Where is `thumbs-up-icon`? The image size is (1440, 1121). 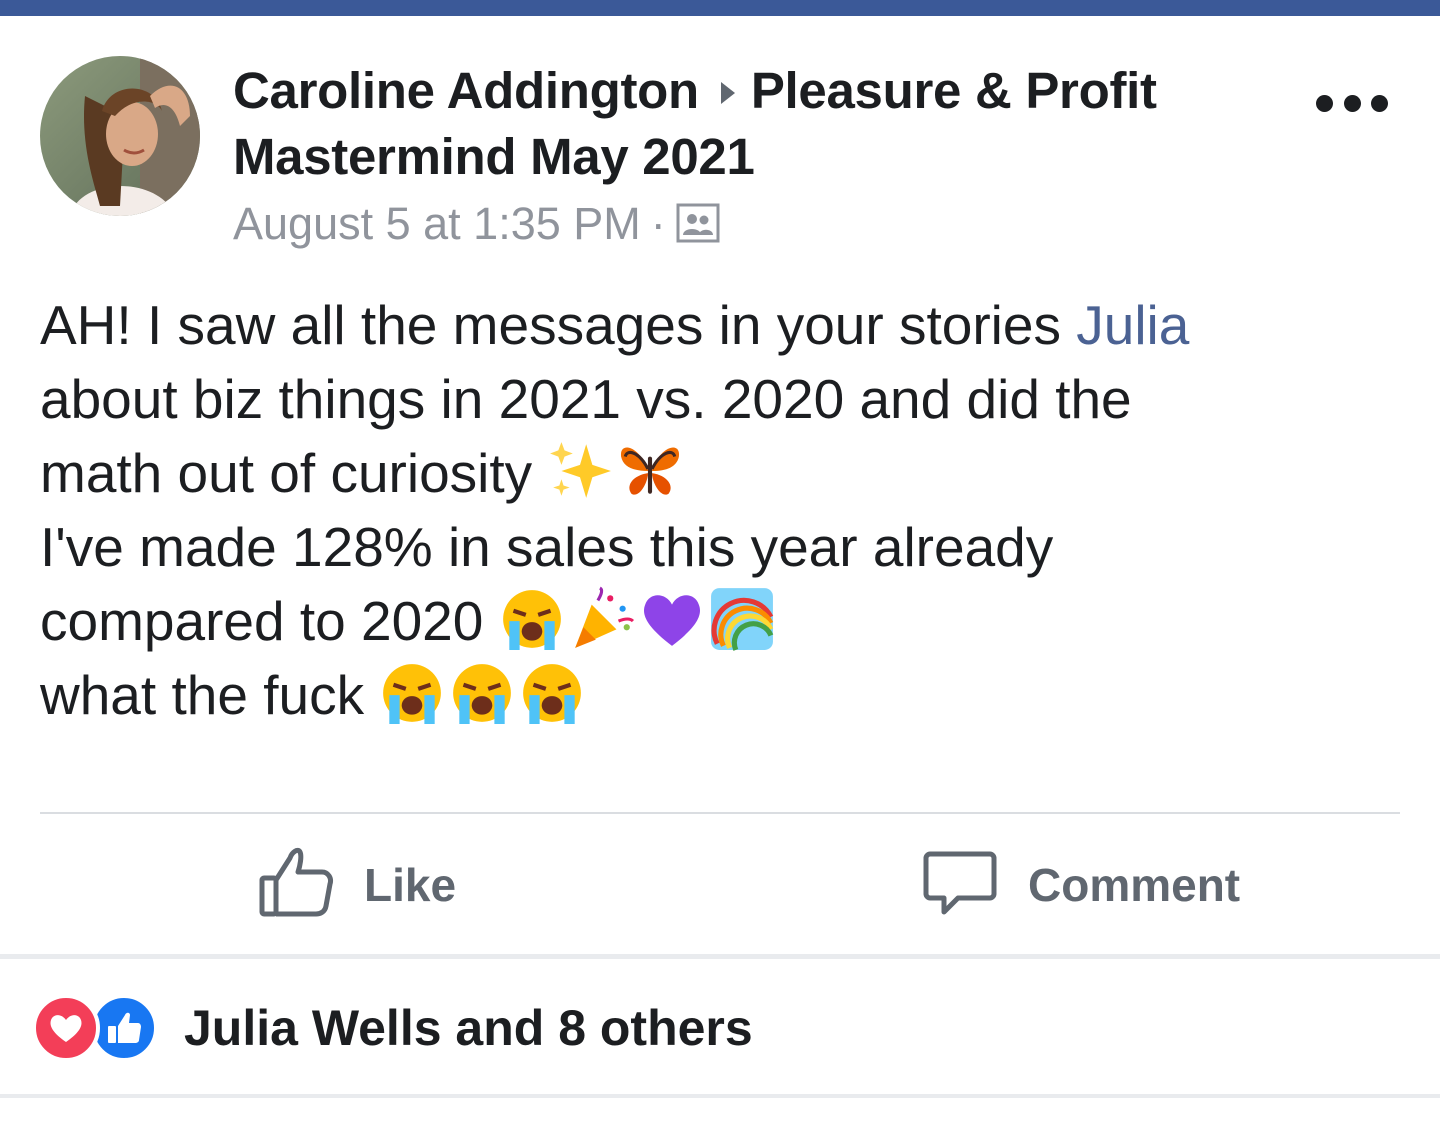 thumbs-up-icon is located at coordinates (296, 884).